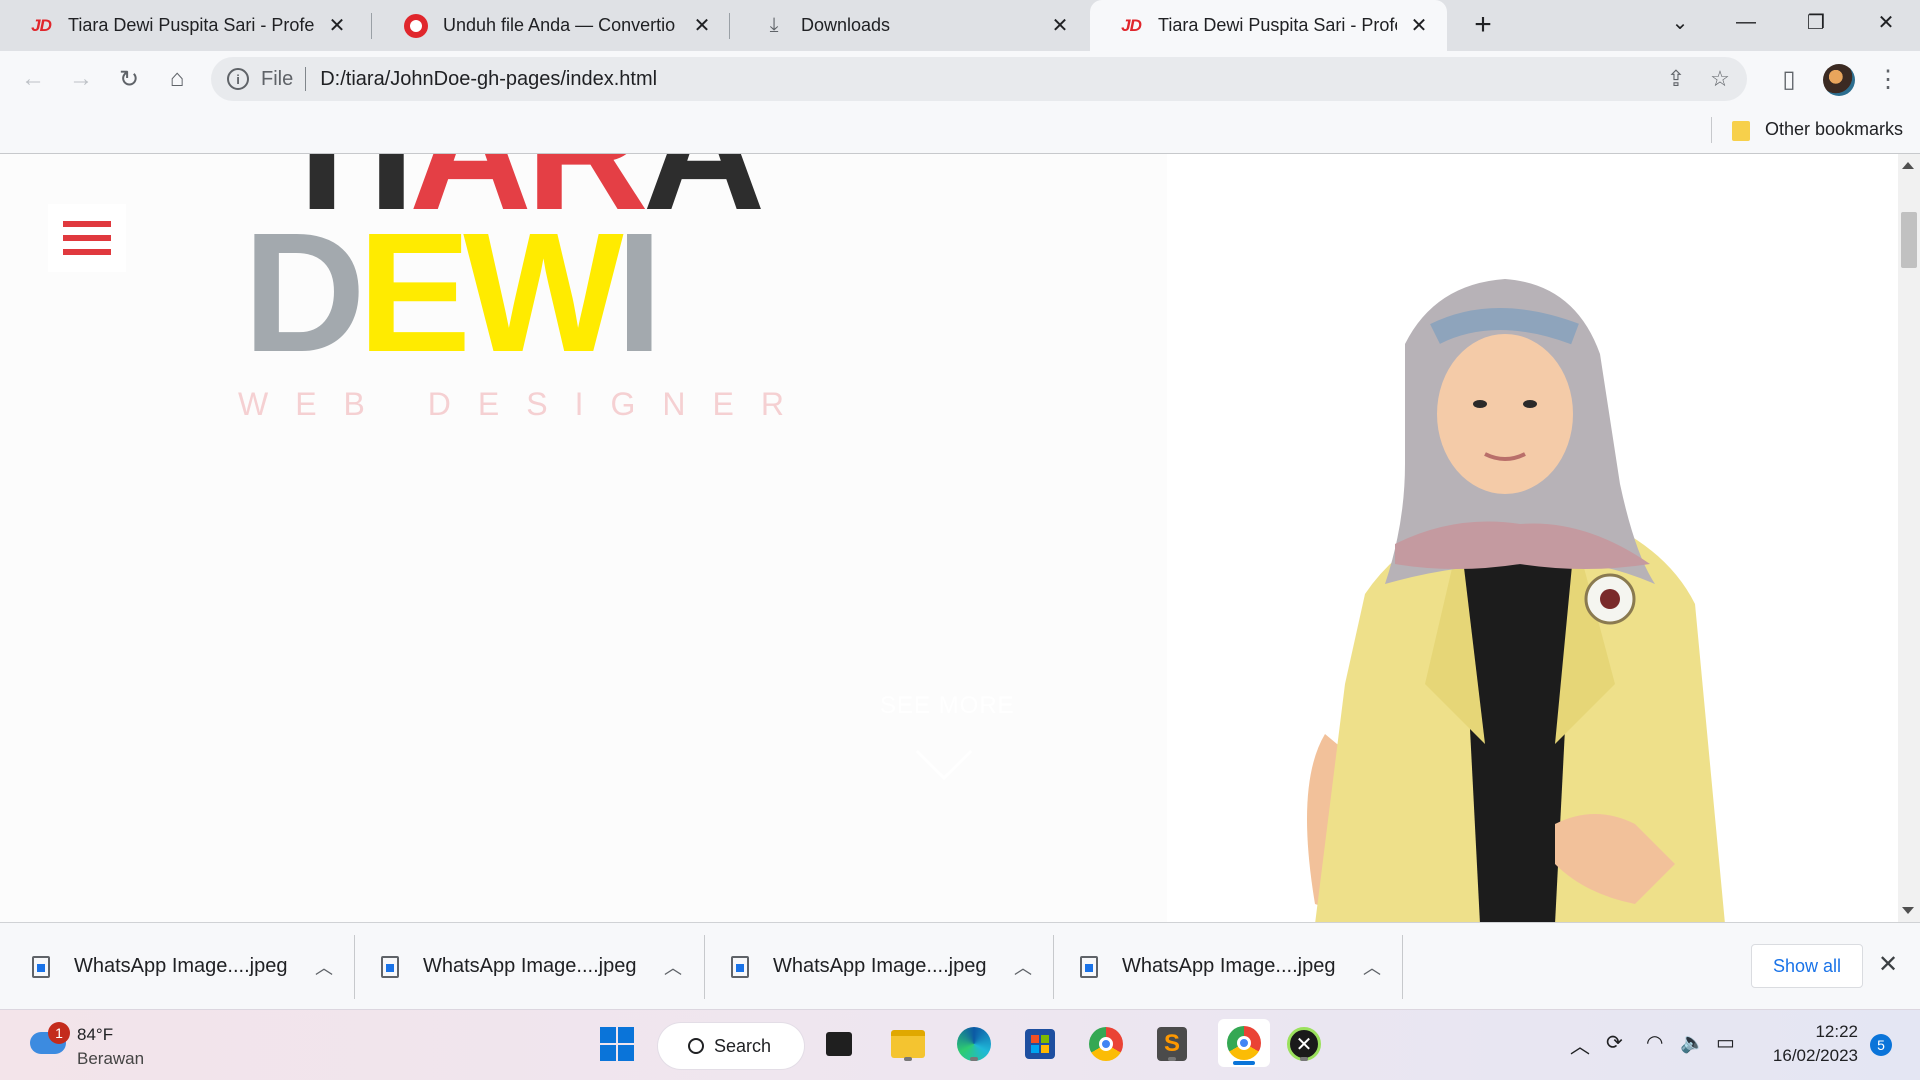  I want to click on sync-icon: ⟳, so click(1614, 1042).